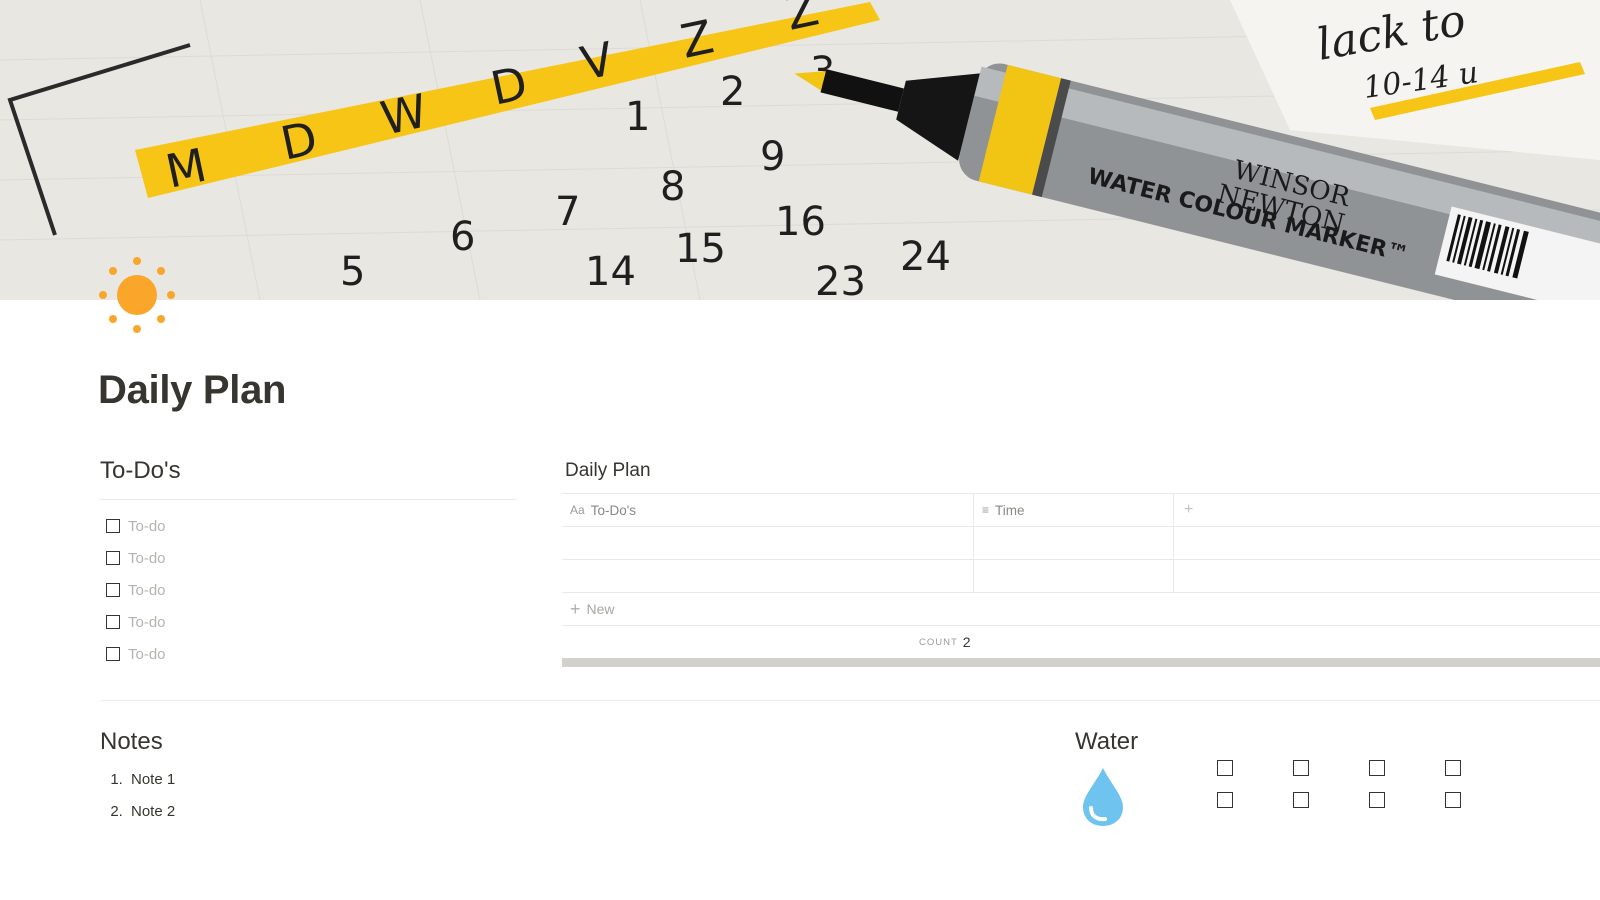  I want to click on column-header-label: Time, so click(1010, 510).